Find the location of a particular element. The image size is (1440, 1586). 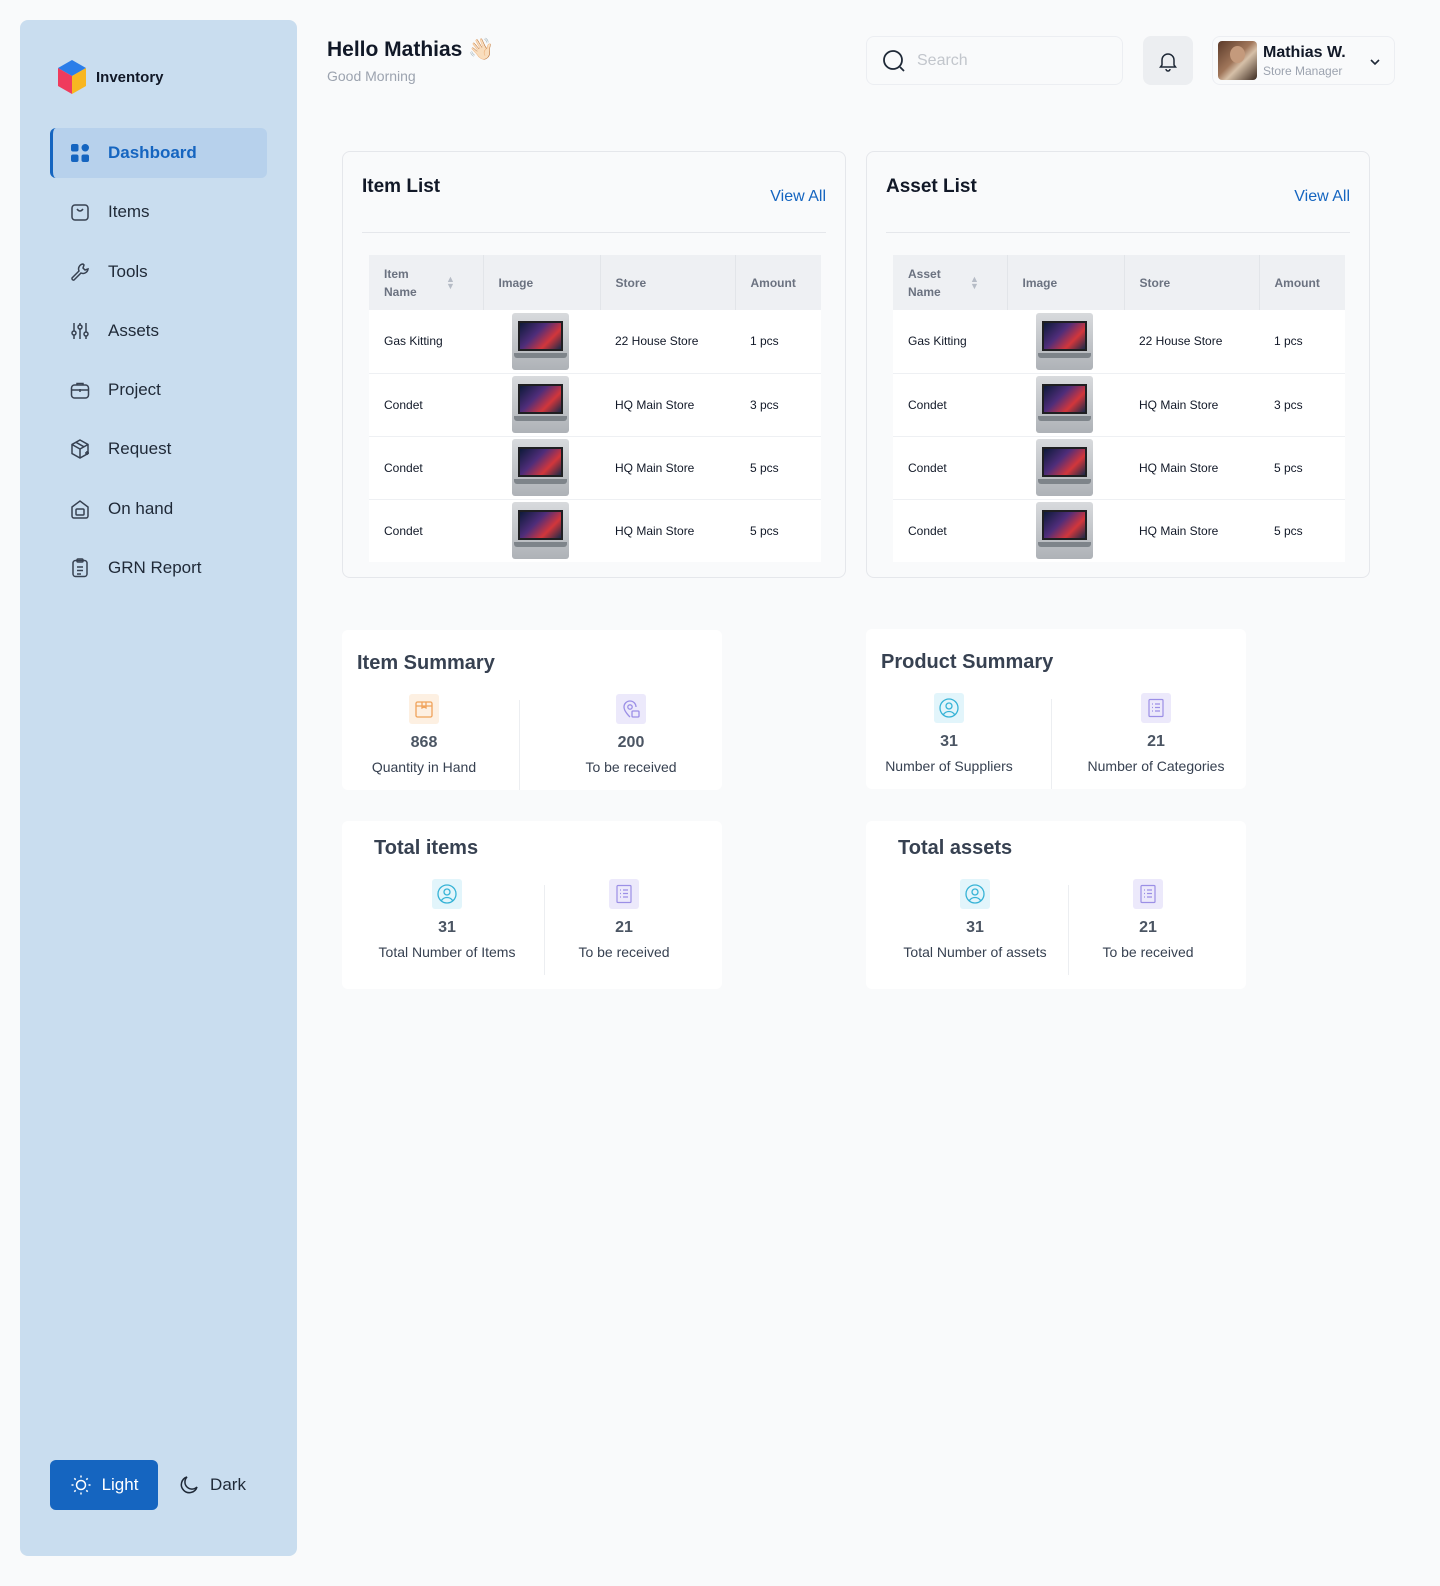

grid-icon is located at coordinates (80, 153).